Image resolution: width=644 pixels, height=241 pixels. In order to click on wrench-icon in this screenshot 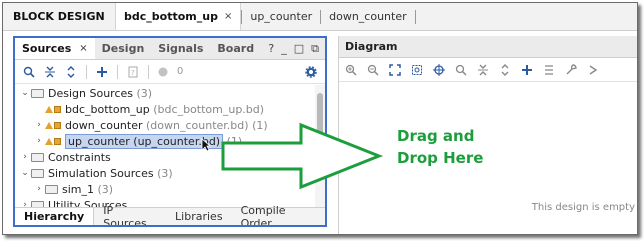, I will do `click(571, 69)`.